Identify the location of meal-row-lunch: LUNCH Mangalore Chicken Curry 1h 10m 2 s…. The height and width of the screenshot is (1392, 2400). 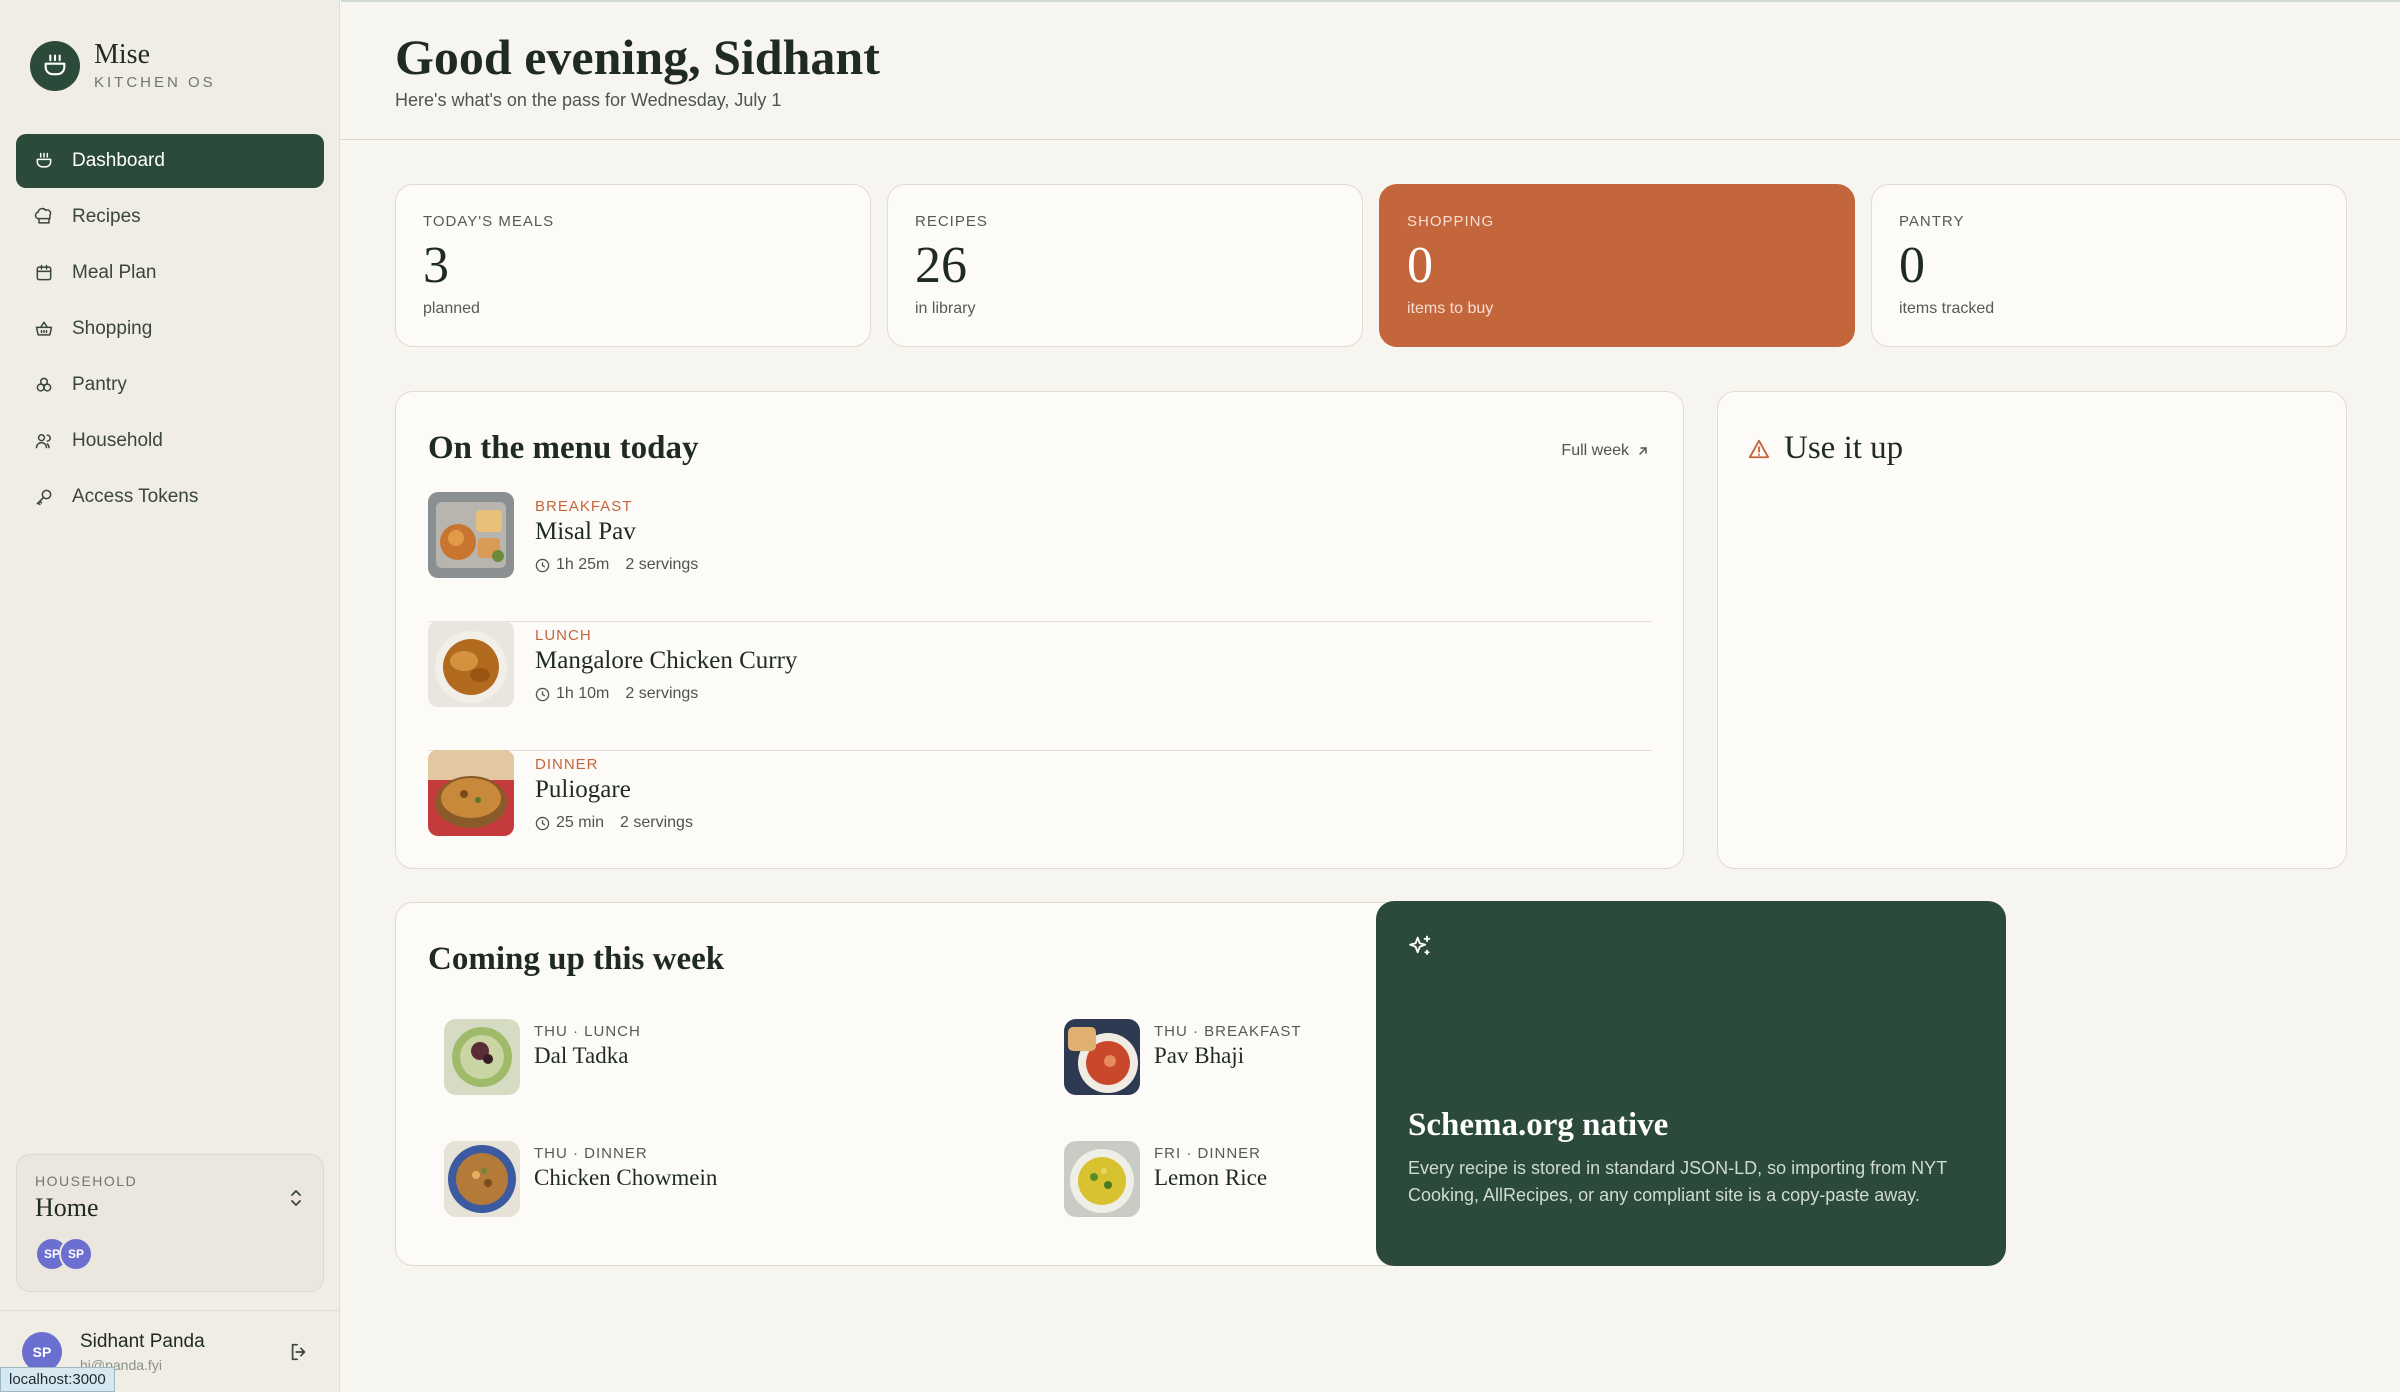
(1040, 686).